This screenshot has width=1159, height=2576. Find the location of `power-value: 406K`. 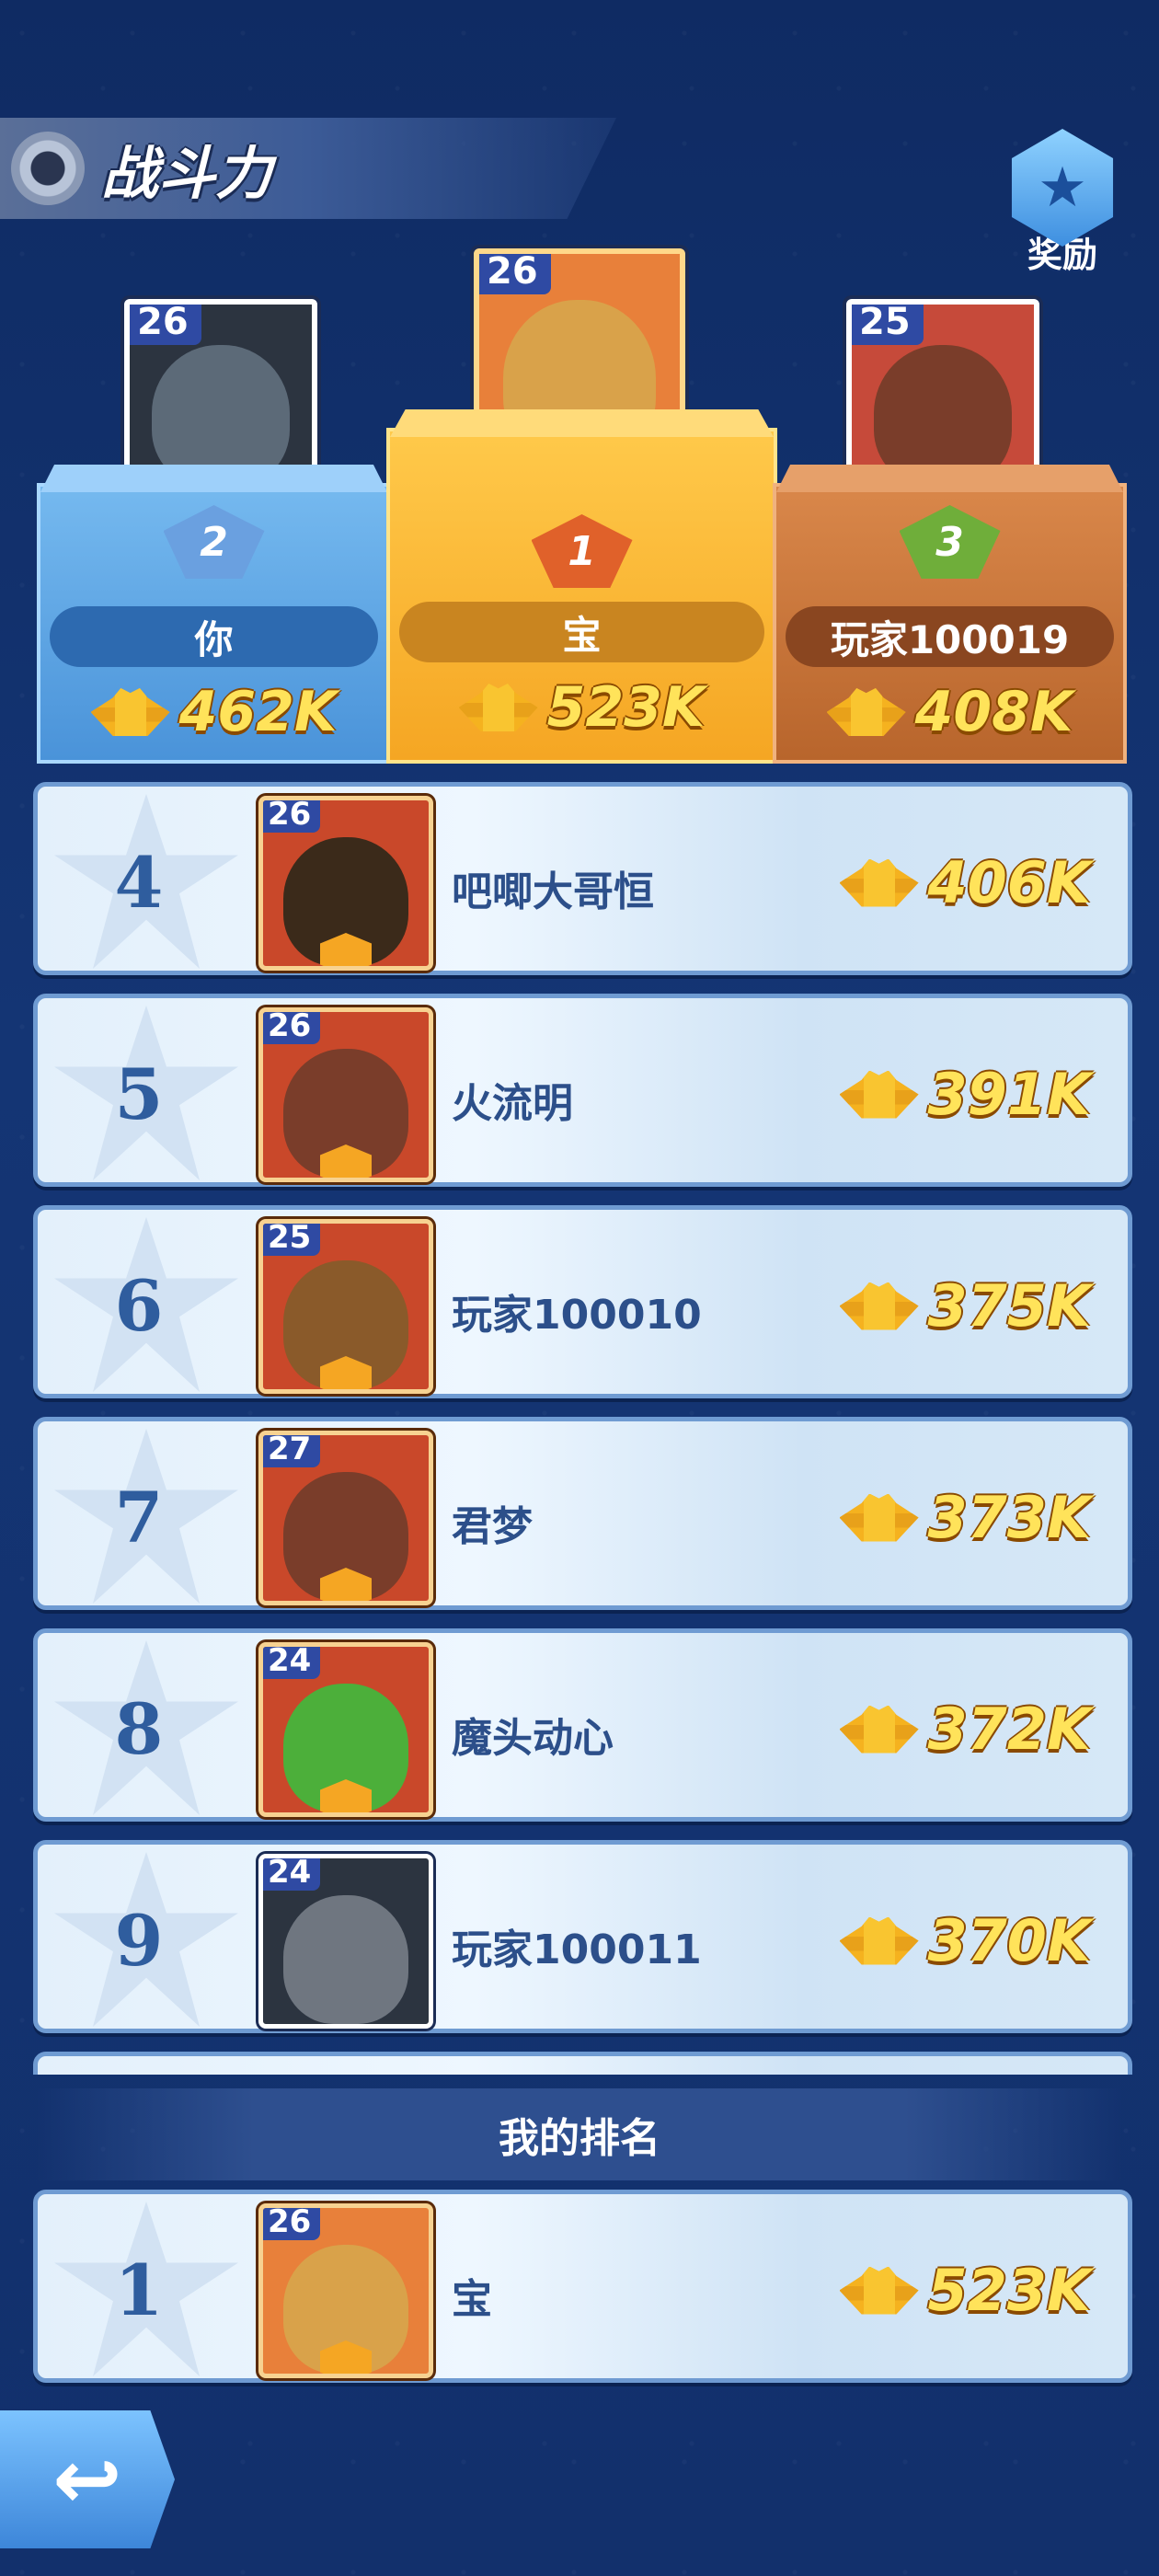

power-value: 406K is located at coordinates (1009, 882).